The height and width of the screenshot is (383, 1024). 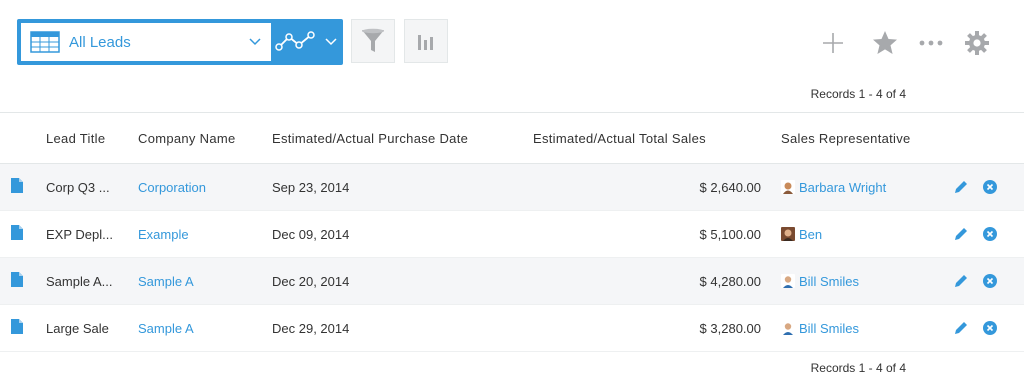 What do you see at coordinates (657, 328) in the screenshot?
I see `total-sales: $ 3,280.00` at bounding box center [657, 328].